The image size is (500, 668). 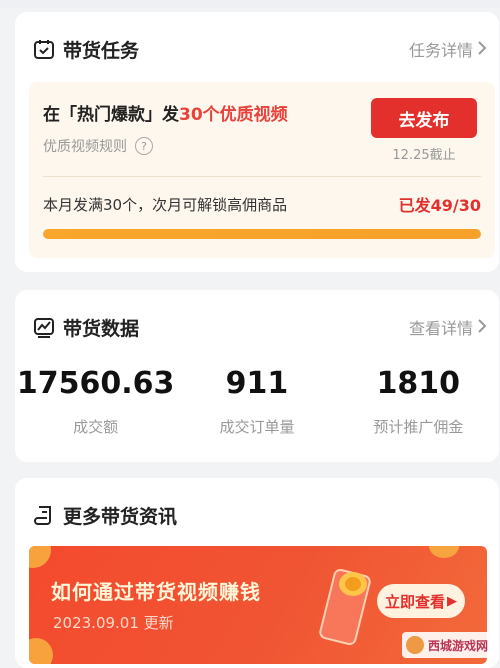 I want to click on task-details-link: 任务详情, so click(x=448, y=49).